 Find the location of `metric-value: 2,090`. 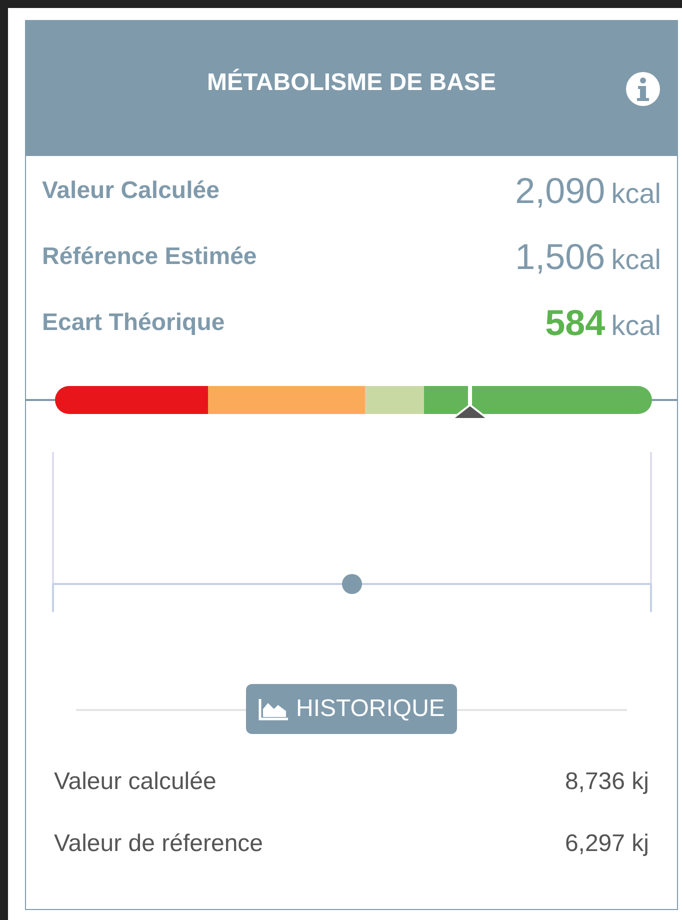

metric-value: 2,090 is located at coordinates (560, 191).